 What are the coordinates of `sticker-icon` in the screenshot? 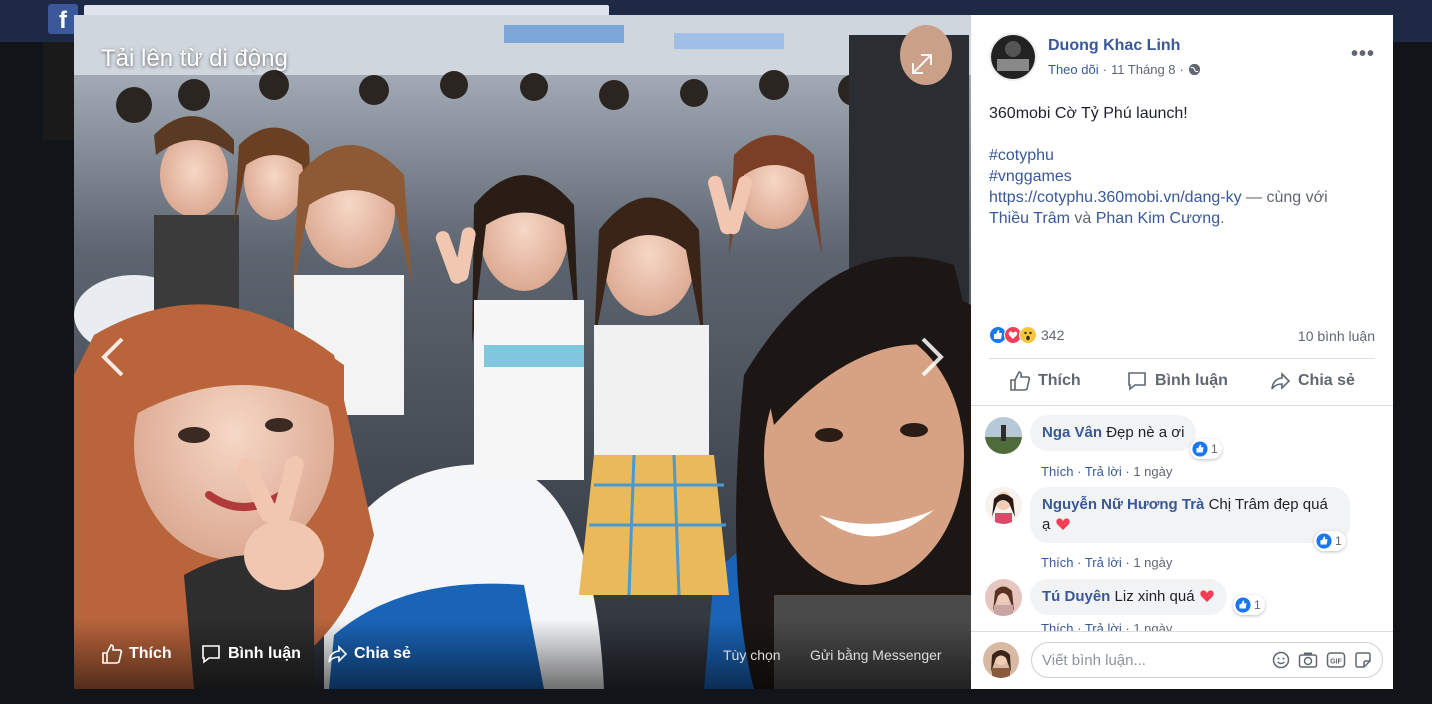 It's located at (1363, 660).